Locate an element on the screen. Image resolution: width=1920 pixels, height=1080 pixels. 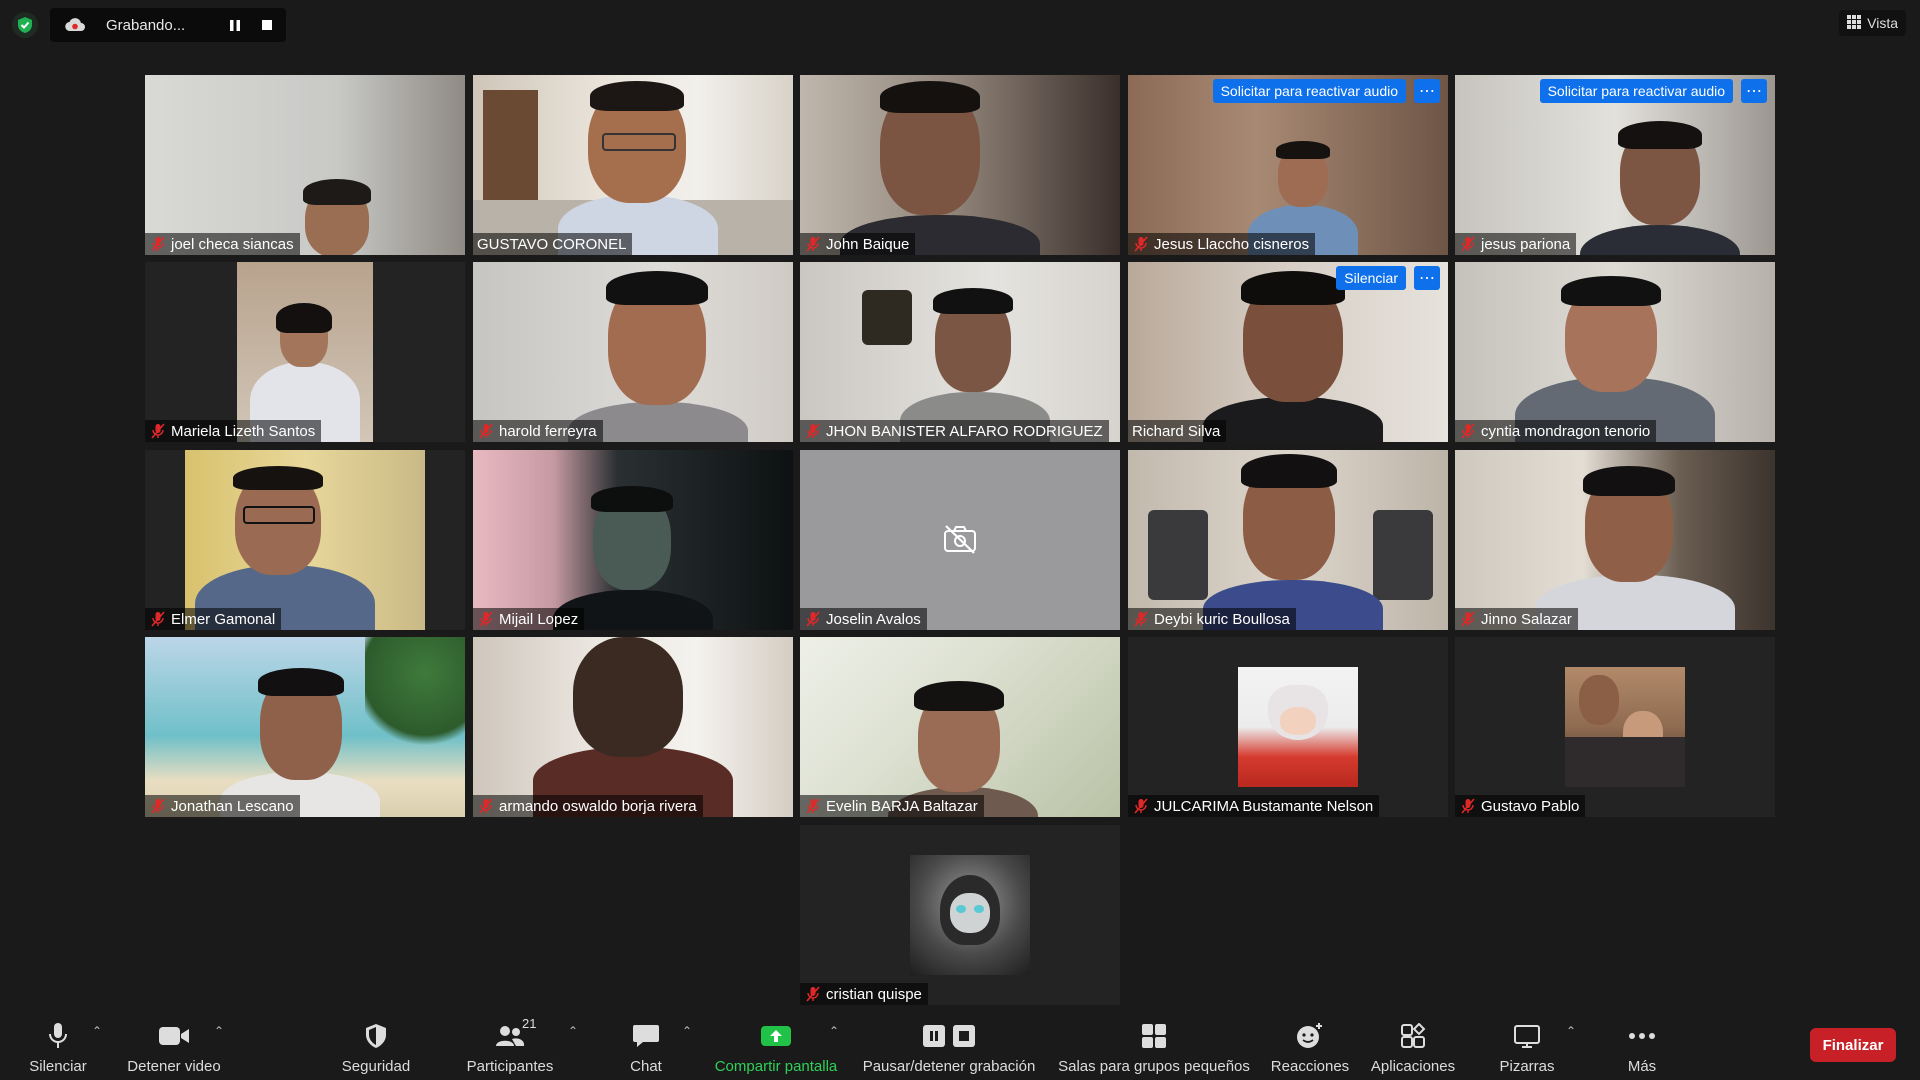
breakout-icon is located at coordinates (1154, 1036).